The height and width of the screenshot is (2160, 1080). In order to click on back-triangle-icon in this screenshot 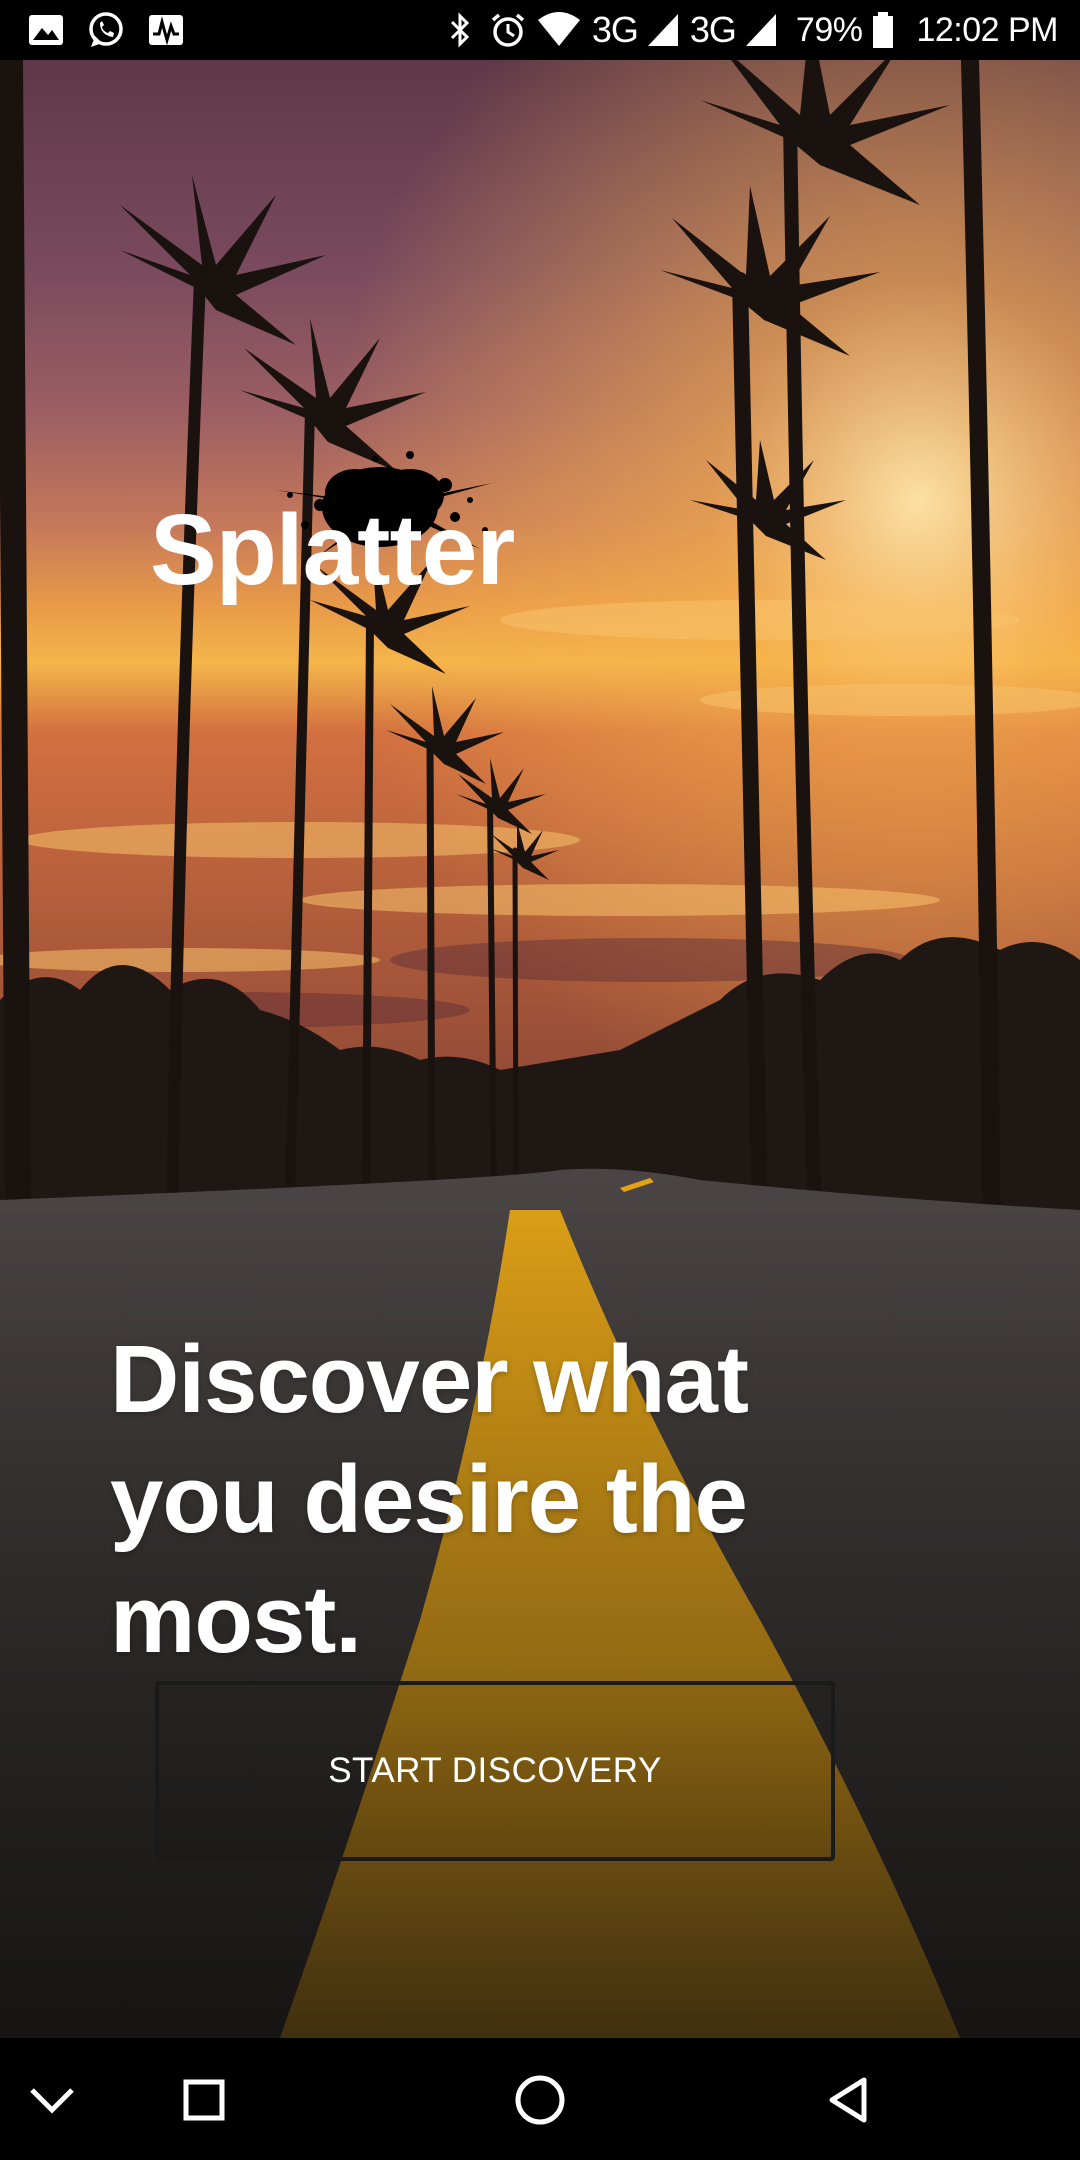, I will do `click(850, 2100)`.